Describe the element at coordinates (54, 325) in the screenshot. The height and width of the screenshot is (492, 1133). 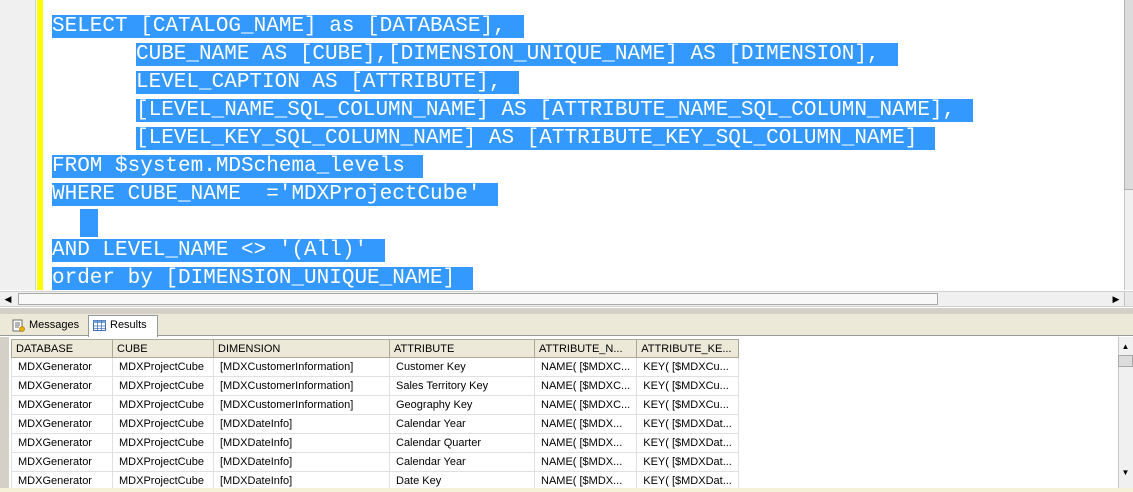
I see `tab-messages-label: Messages` at that location.